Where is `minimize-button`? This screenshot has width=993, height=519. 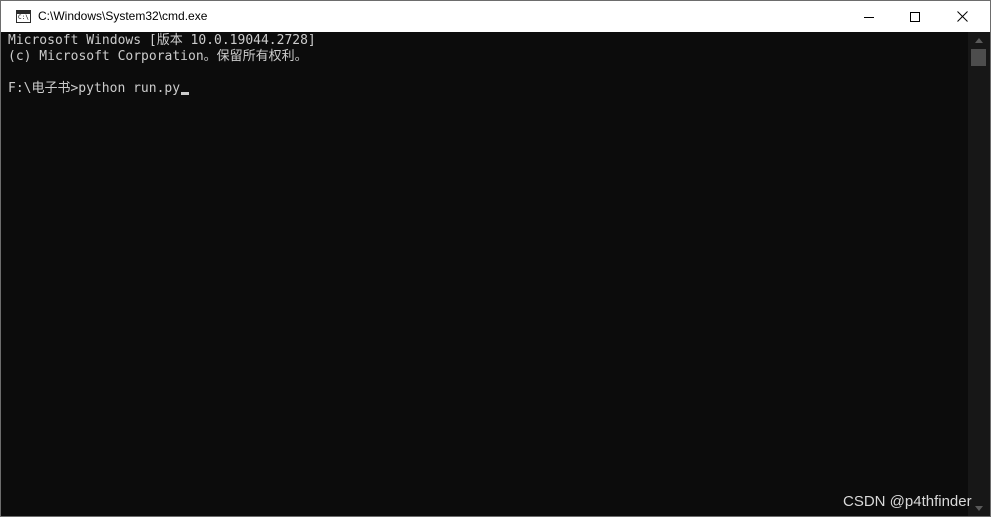 minimize-button is located at coordinates (869, 16).